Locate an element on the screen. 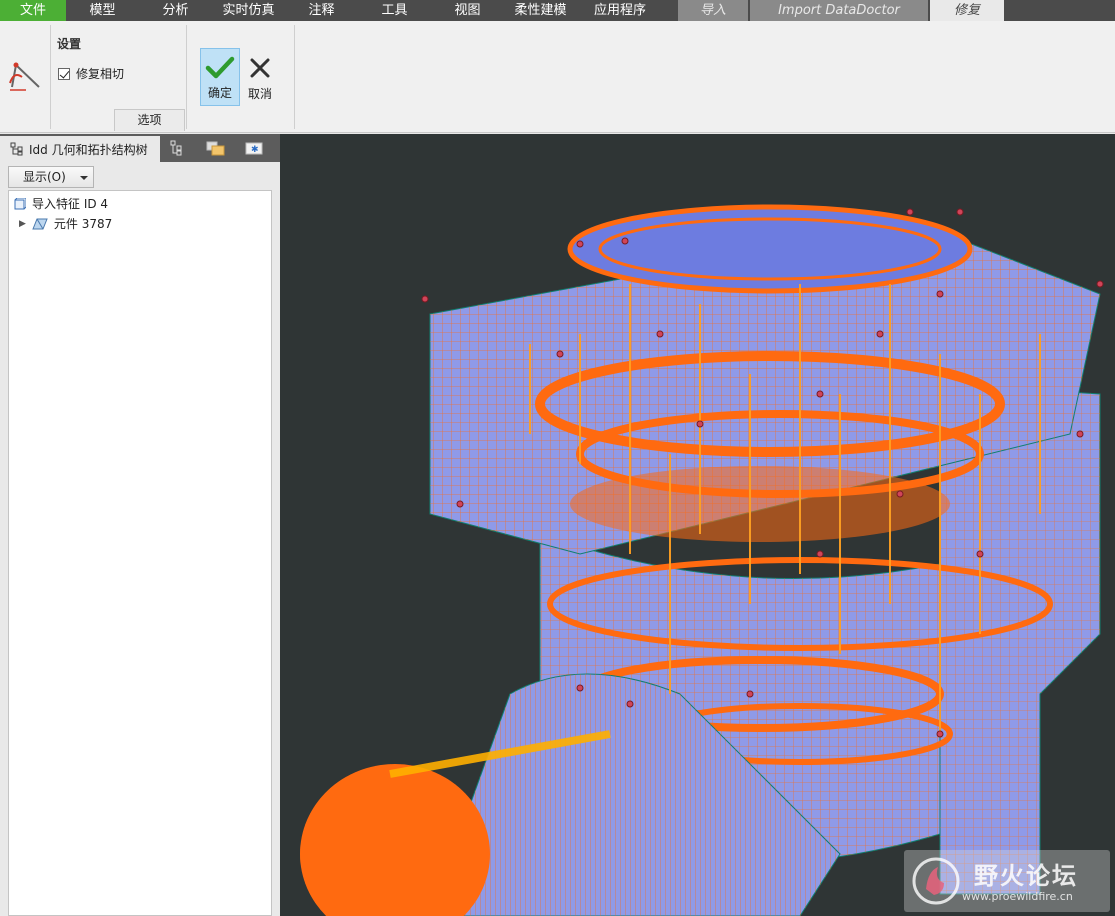 The width and height of the screenshot is (1115, 916). ribbon: 设置 修复相切 选项 确定 取消 is located at coordinates (557, 77).